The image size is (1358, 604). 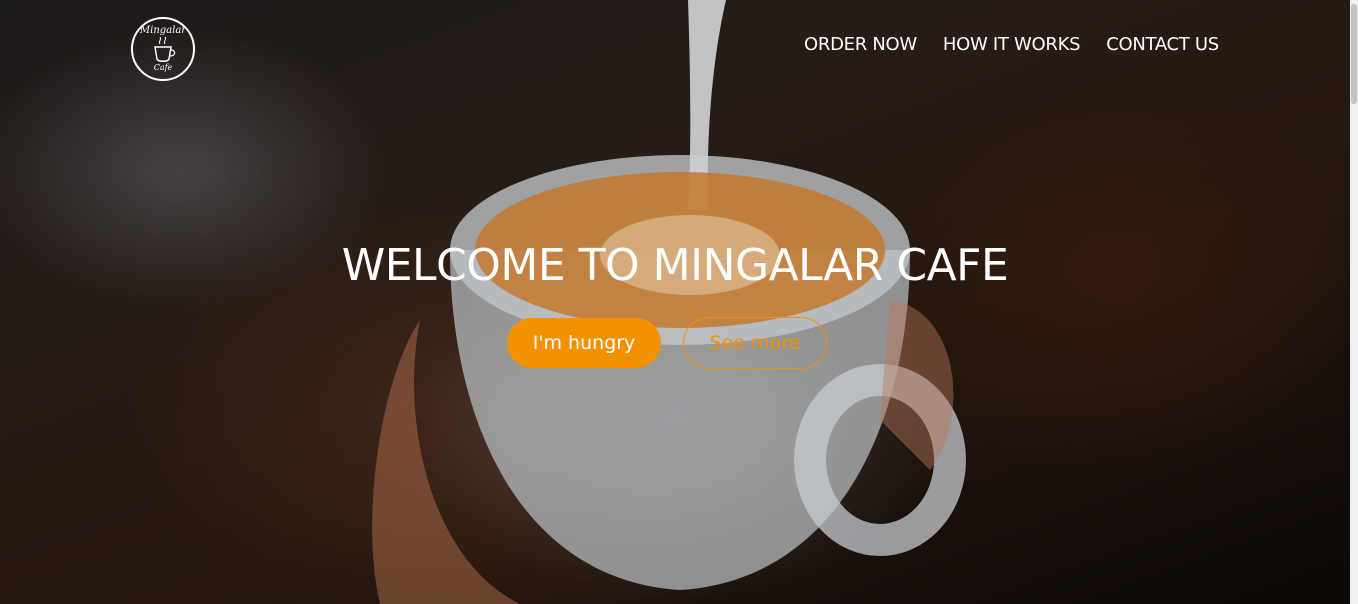 I want to click on logo-subtitle: Cafe, so click(x=163, y=67).